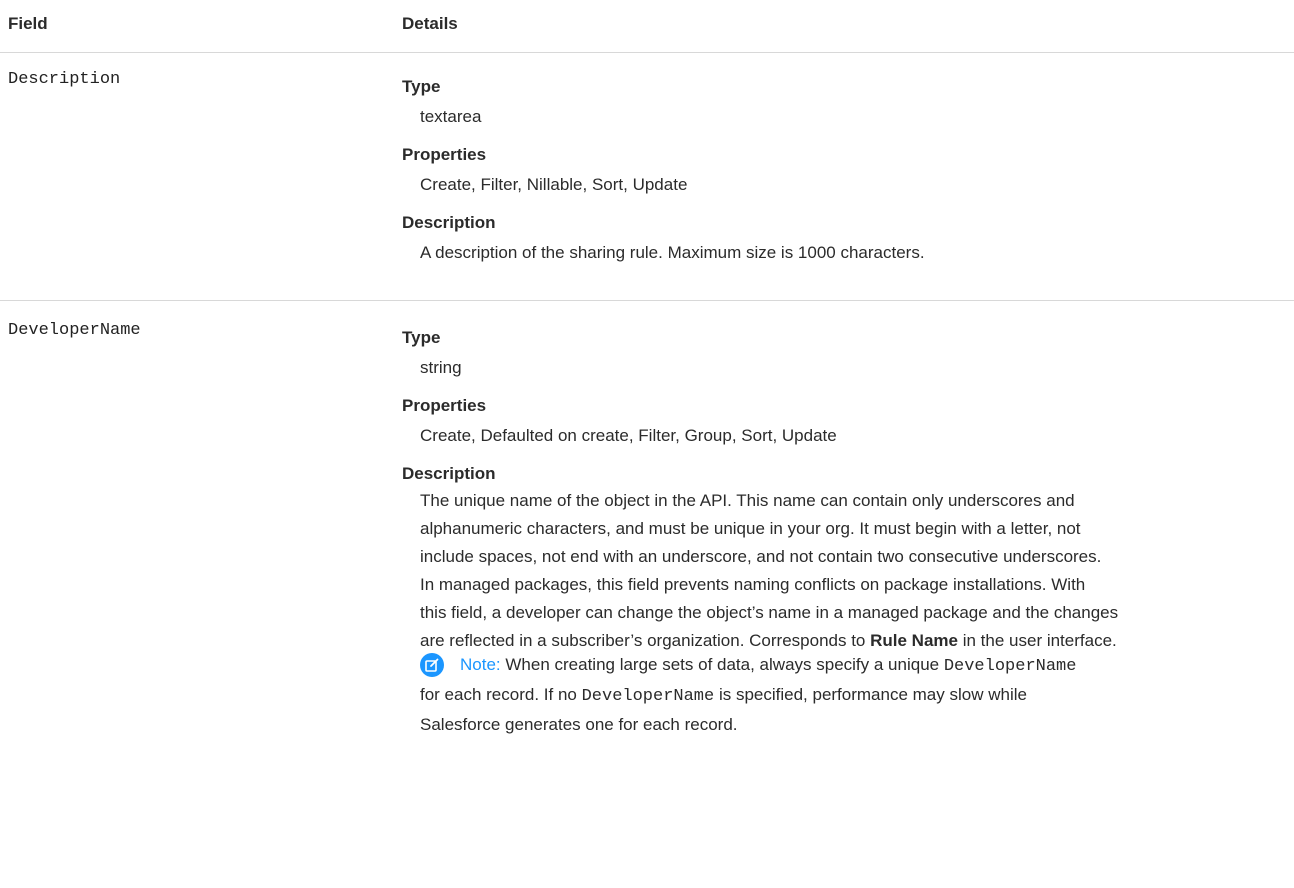  I want to click on column-header-field: Field, so click(28, 23).